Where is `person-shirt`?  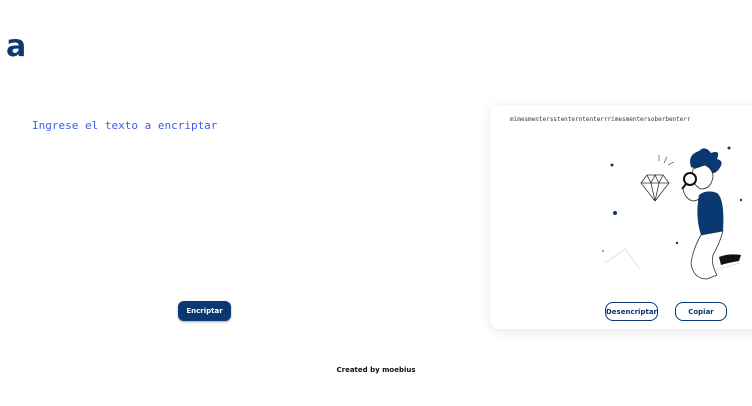
person-shirt is located at coordinates (710, 213).